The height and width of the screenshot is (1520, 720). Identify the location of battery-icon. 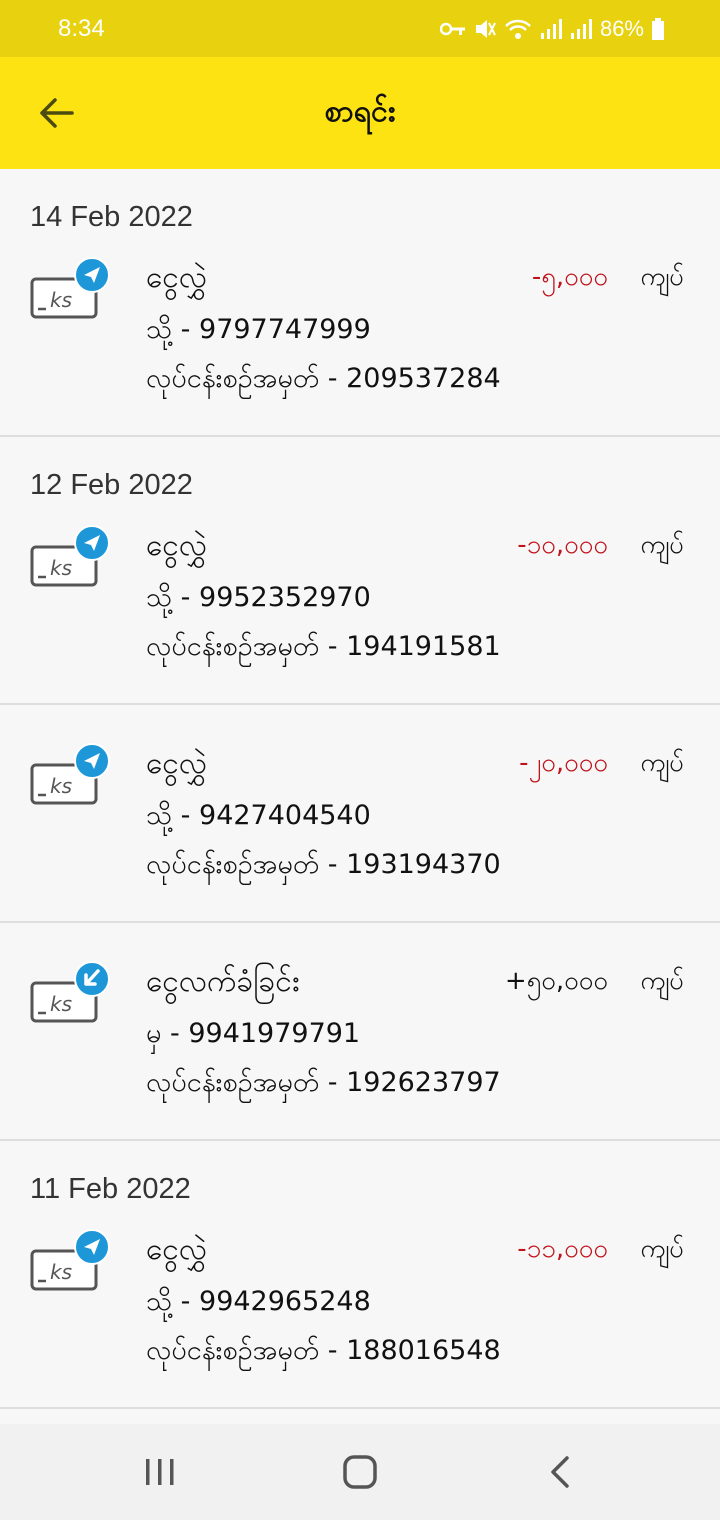
(658, 28).